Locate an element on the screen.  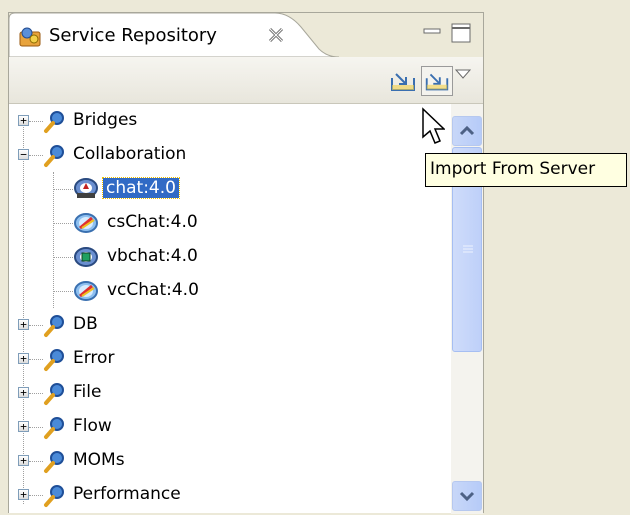
tree-item-label: MOMs is located at coordinates (99, 460).